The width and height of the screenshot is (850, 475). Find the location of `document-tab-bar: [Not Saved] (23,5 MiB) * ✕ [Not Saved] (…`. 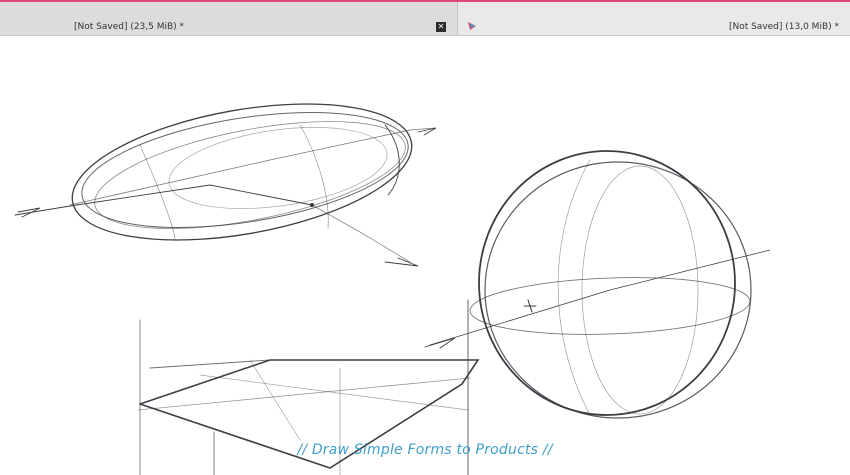

document-tab-bar: [Not Saved] (23,5 MiB) * ✕ [Not Saved] (… is located at coordinates (425, 19).